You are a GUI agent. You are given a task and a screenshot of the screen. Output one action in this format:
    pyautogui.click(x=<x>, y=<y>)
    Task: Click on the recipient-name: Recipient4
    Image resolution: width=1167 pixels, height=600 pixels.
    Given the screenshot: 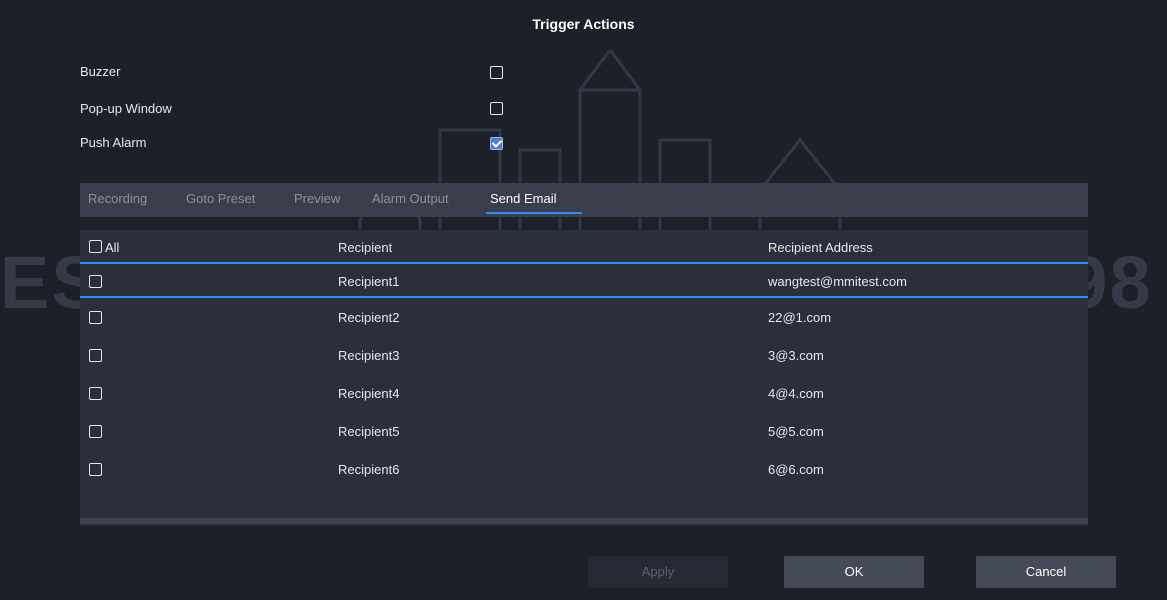 What is the action you would take?
    pyautogui.click(x=369, y=393)
    